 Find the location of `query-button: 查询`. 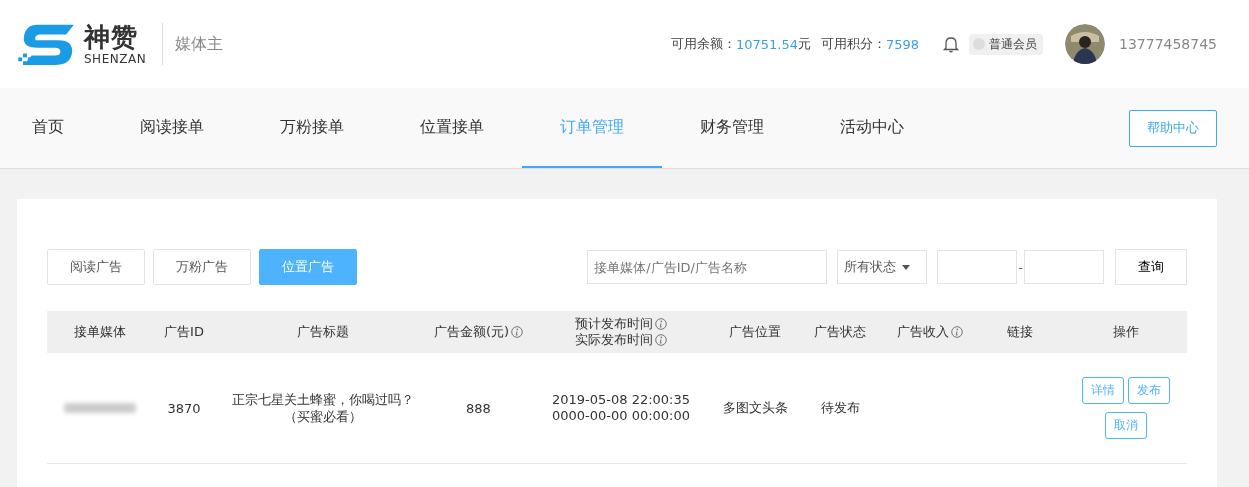

query-button: 查询 is located at coordinates (1151, 267).